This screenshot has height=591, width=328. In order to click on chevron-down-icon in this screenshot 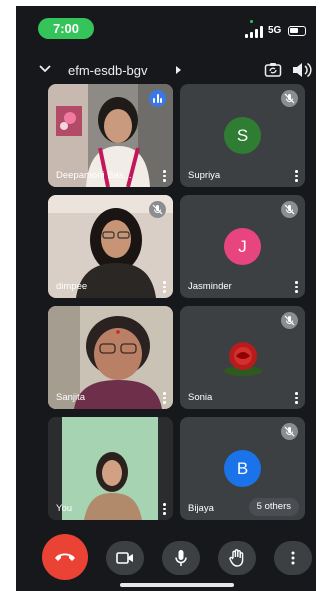, I will do `click(45, 69)`.